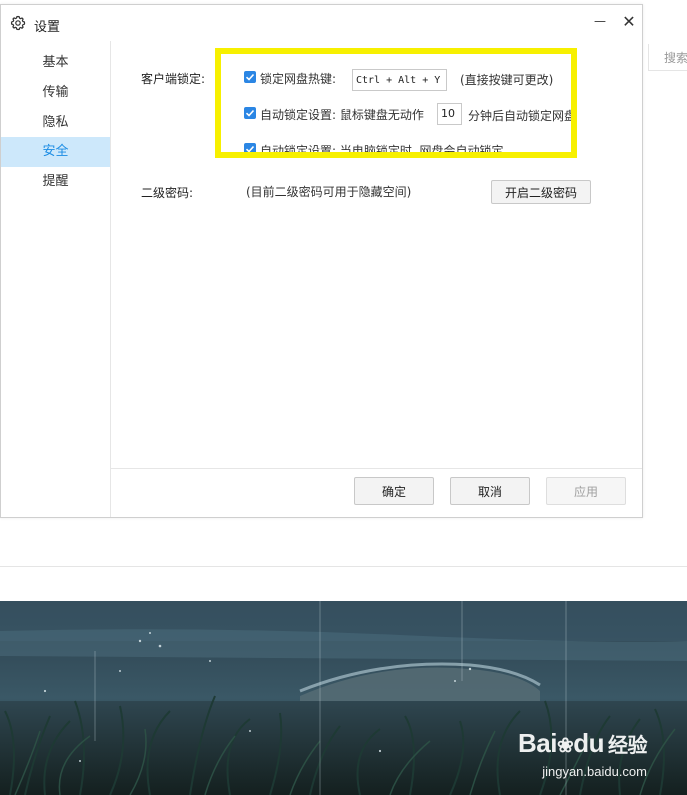 The image size is (687, 795). Describe the element at coordinates (376, 468) in the screenshot. I see `footer-divider` at that location.